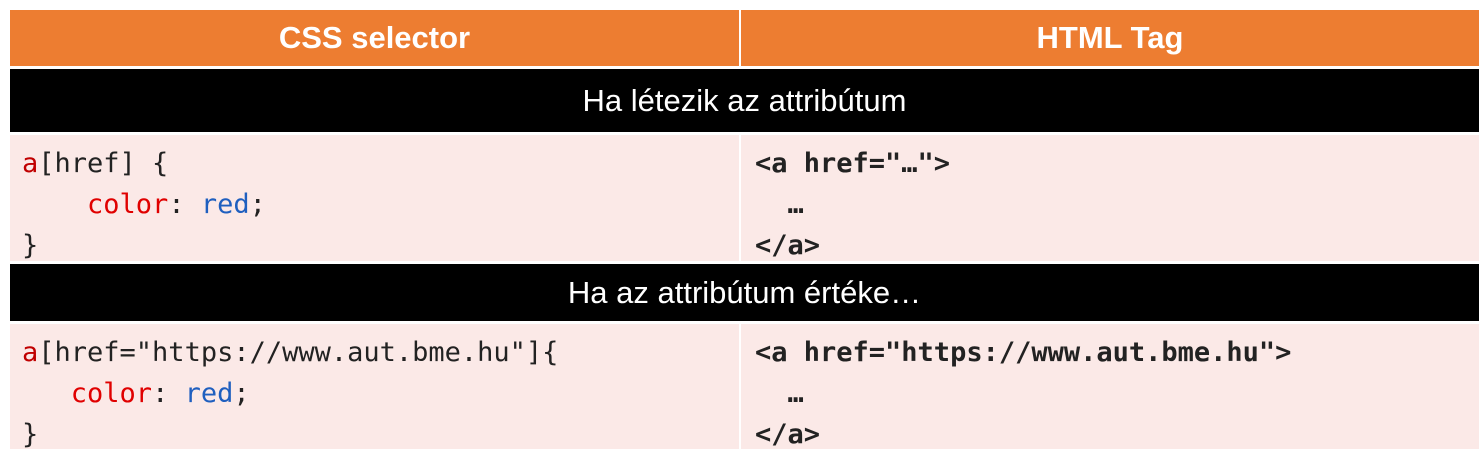 Image resolution: width=1484 pixels, height=459 pixels. Describe the element at coordinates (1110, 38) in the screenshot. I see `header-html-tag: HTML Tag` at that location.